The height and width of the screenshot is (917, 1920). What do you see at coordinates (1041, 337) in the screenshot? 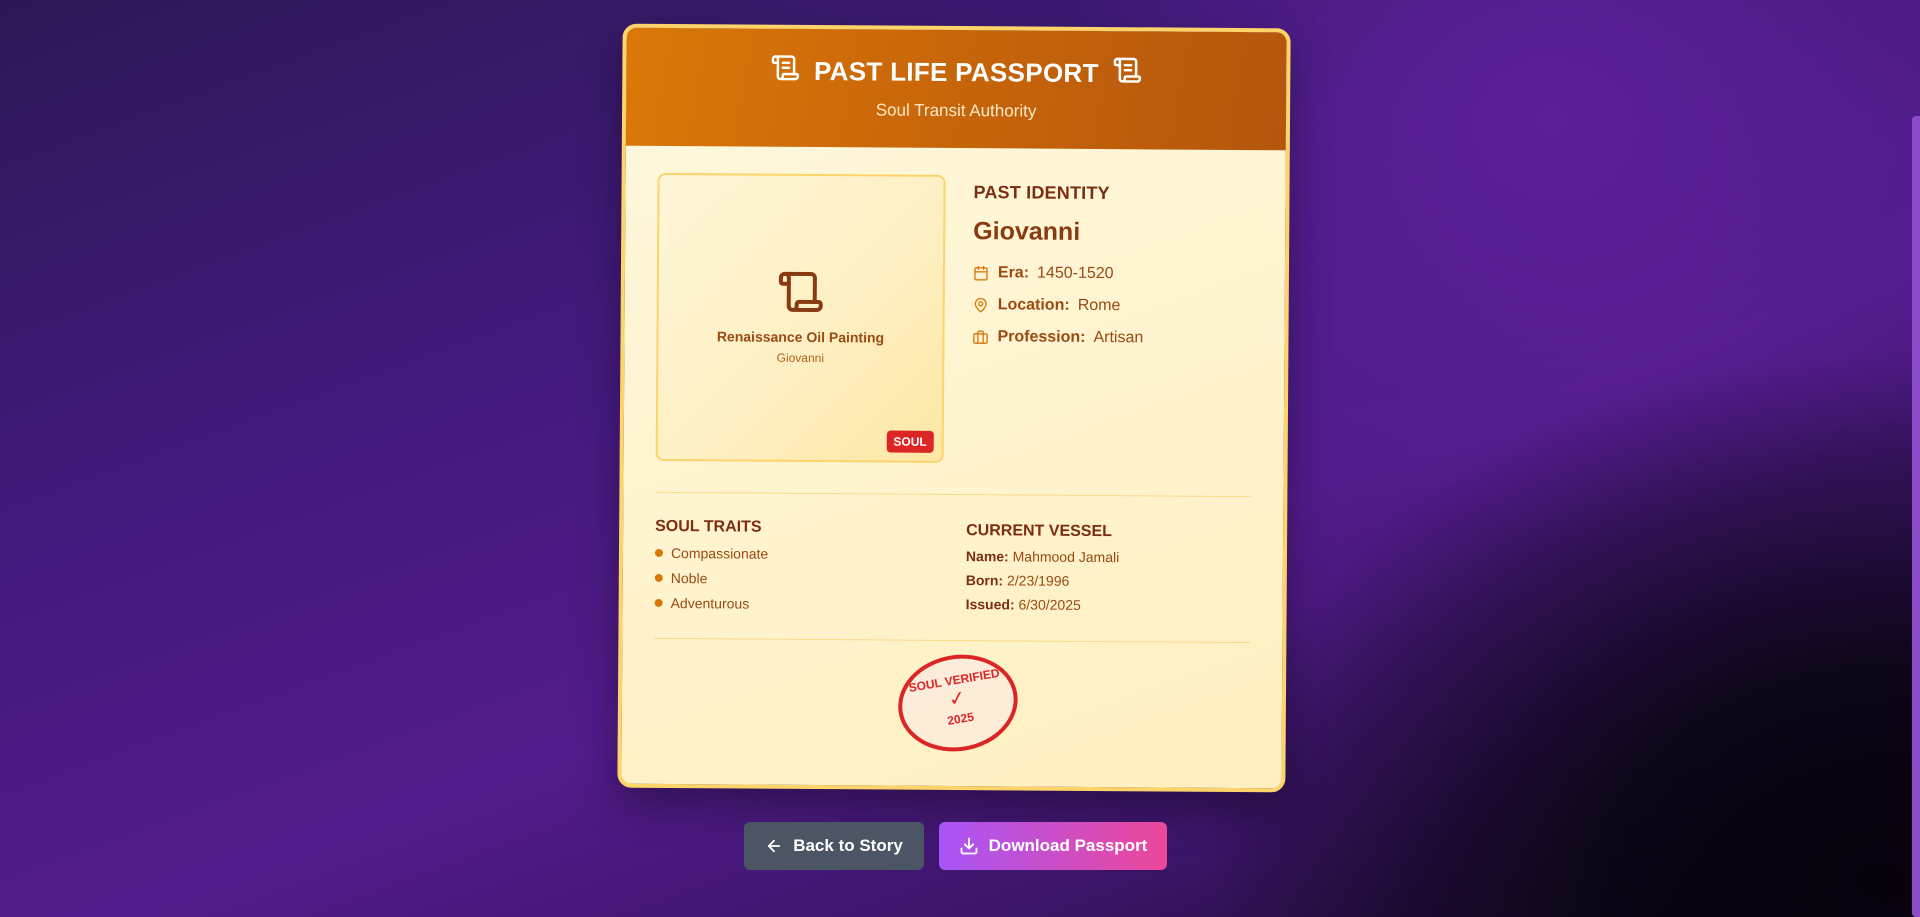
I see `profession-label: Profession:` at bounding box center [1041, 337].